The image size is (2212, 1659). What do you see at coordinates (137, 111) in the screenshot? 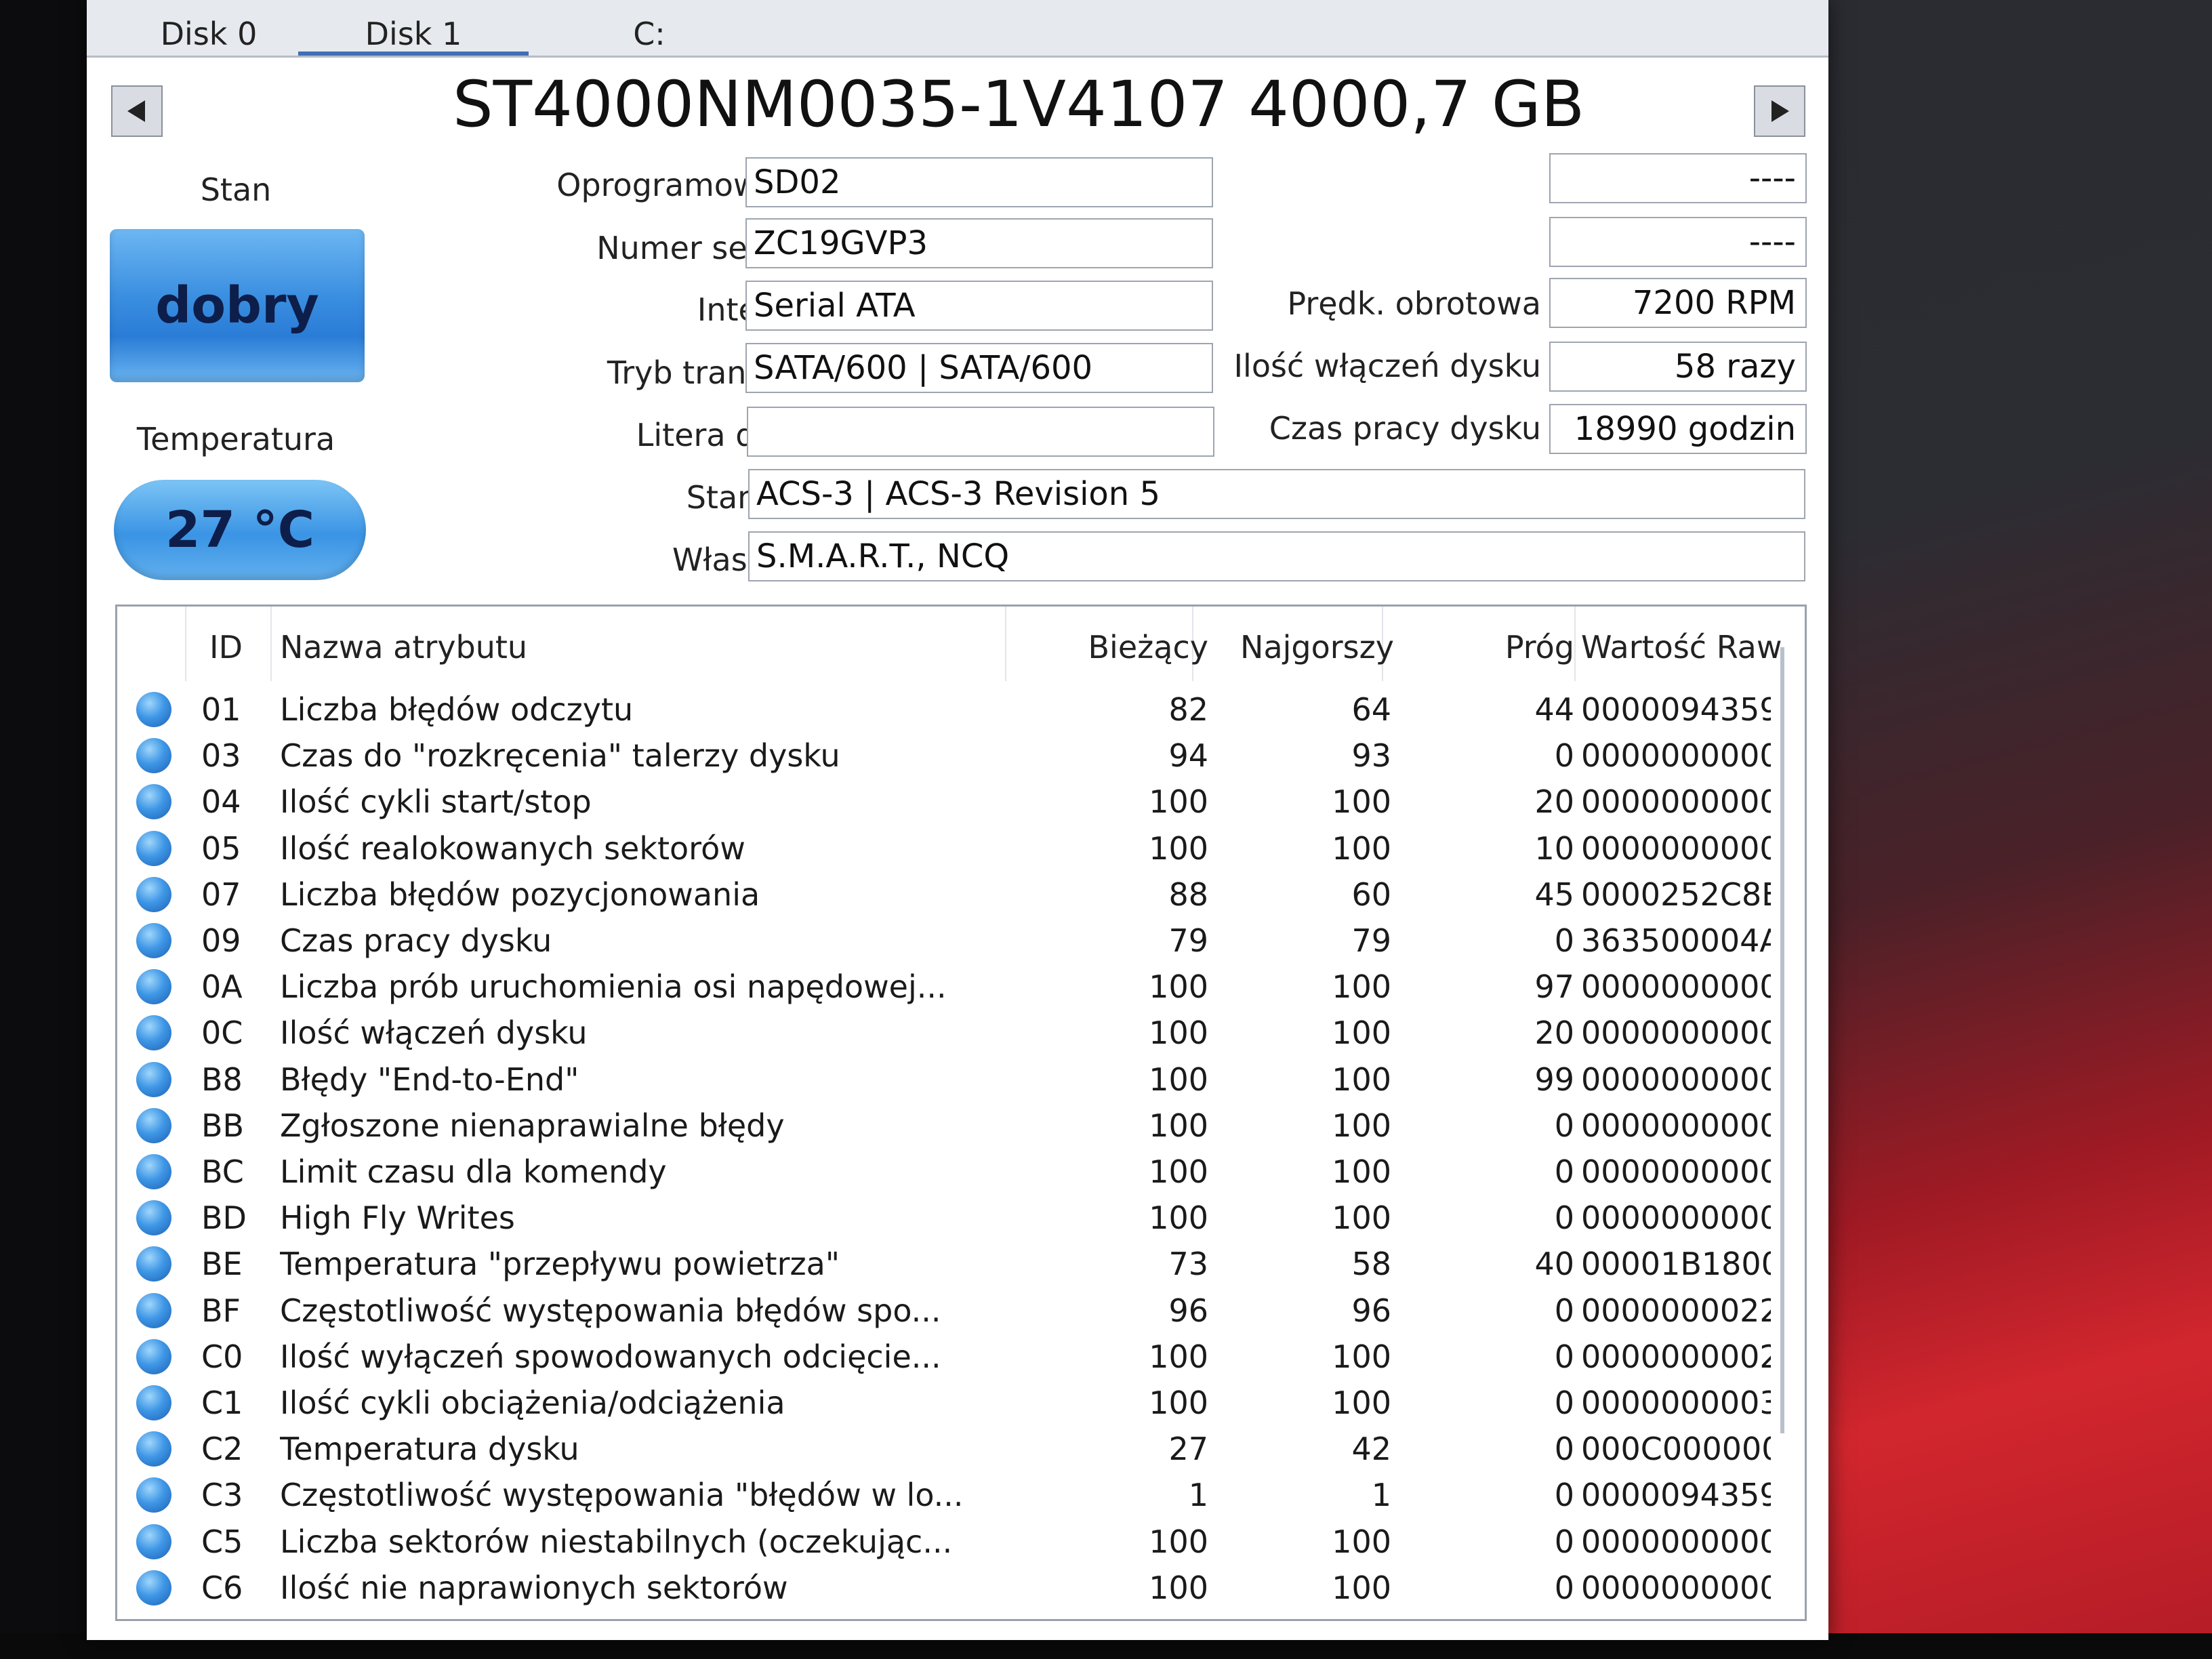
I see `previous-disk-button` at bounding box center [137, 111].